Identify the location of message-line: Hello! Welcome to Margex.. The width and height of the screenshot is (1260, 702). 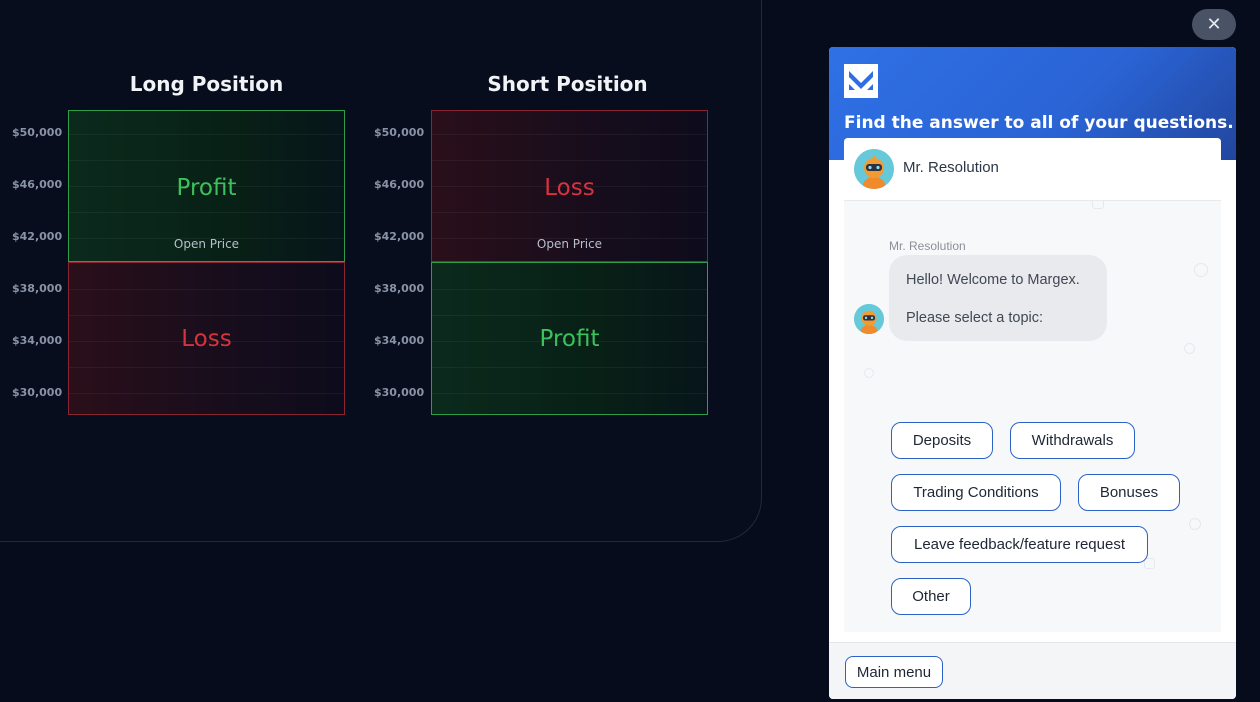
(993, 280).